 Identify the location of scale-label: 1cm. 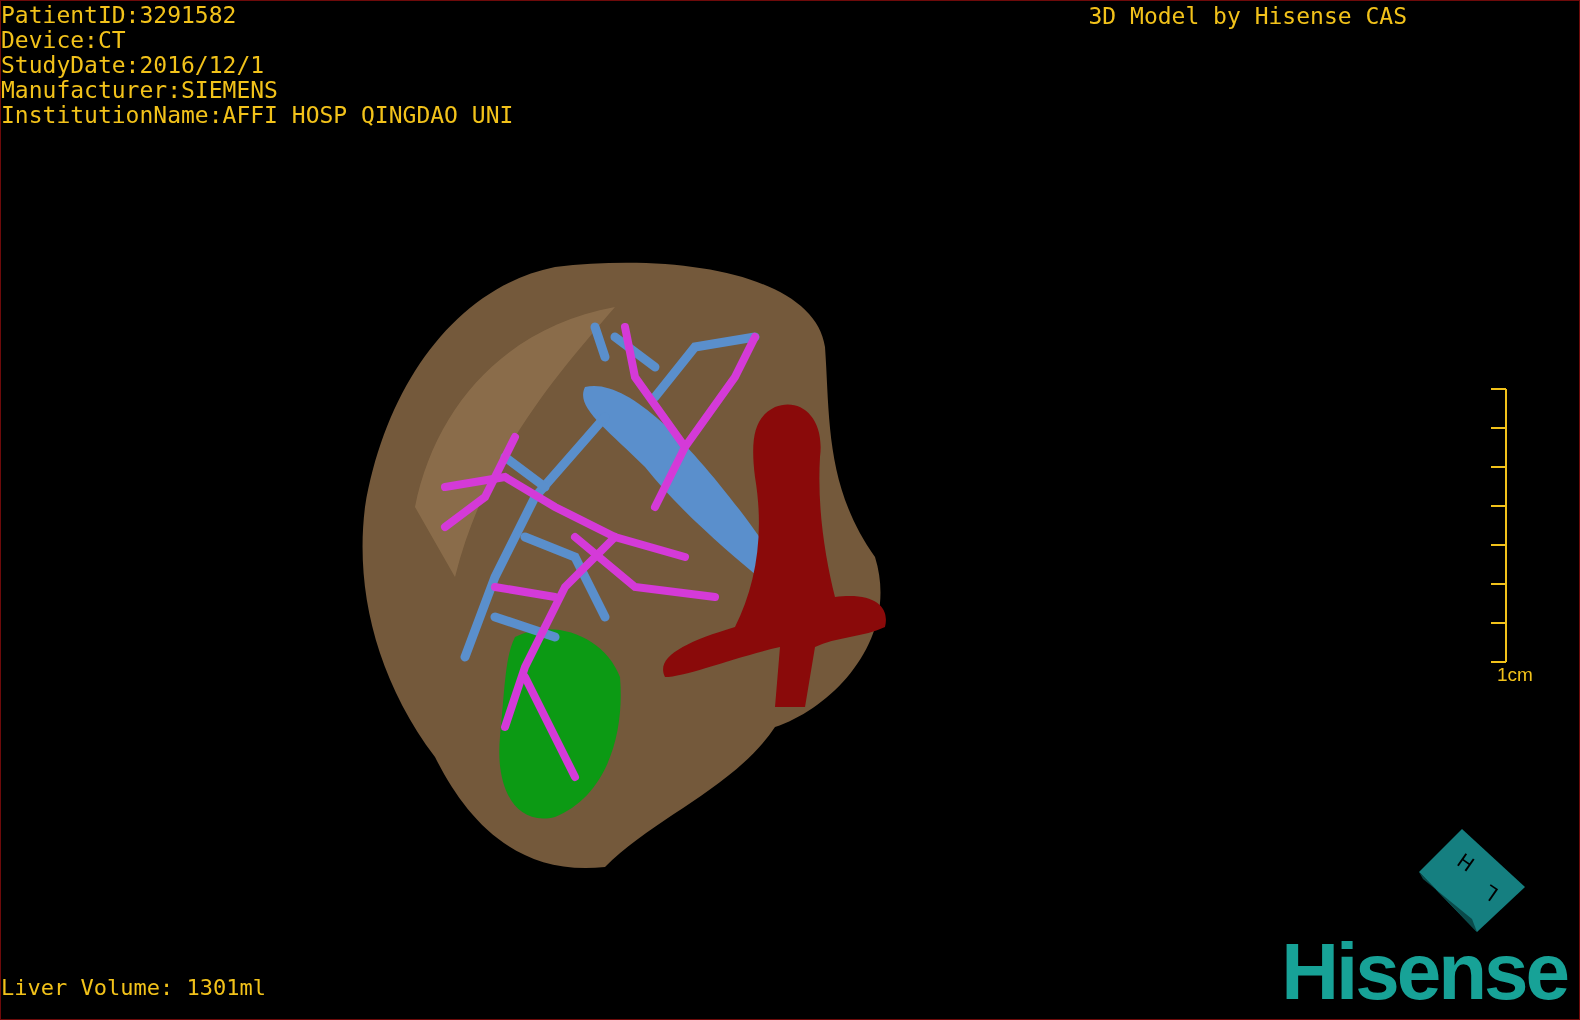
(1515, 675).